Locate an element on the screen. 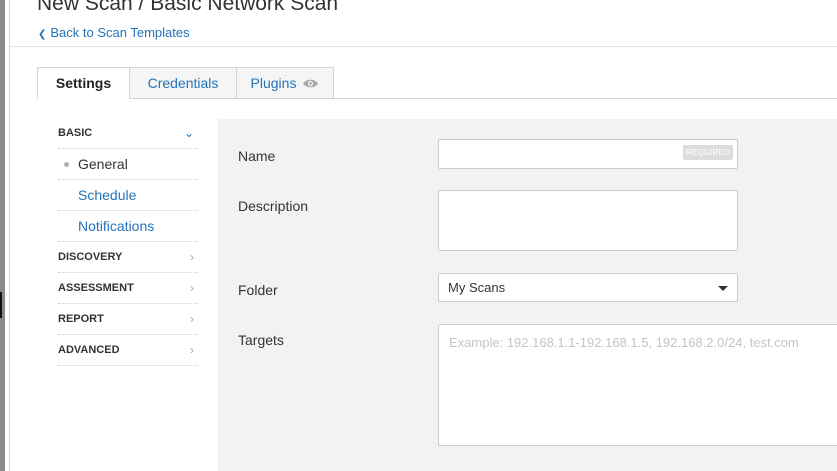 This screenshot has height=471, width=837. nav-section-assessment: ASSESSMENT › is located at coordinates (128, 288).